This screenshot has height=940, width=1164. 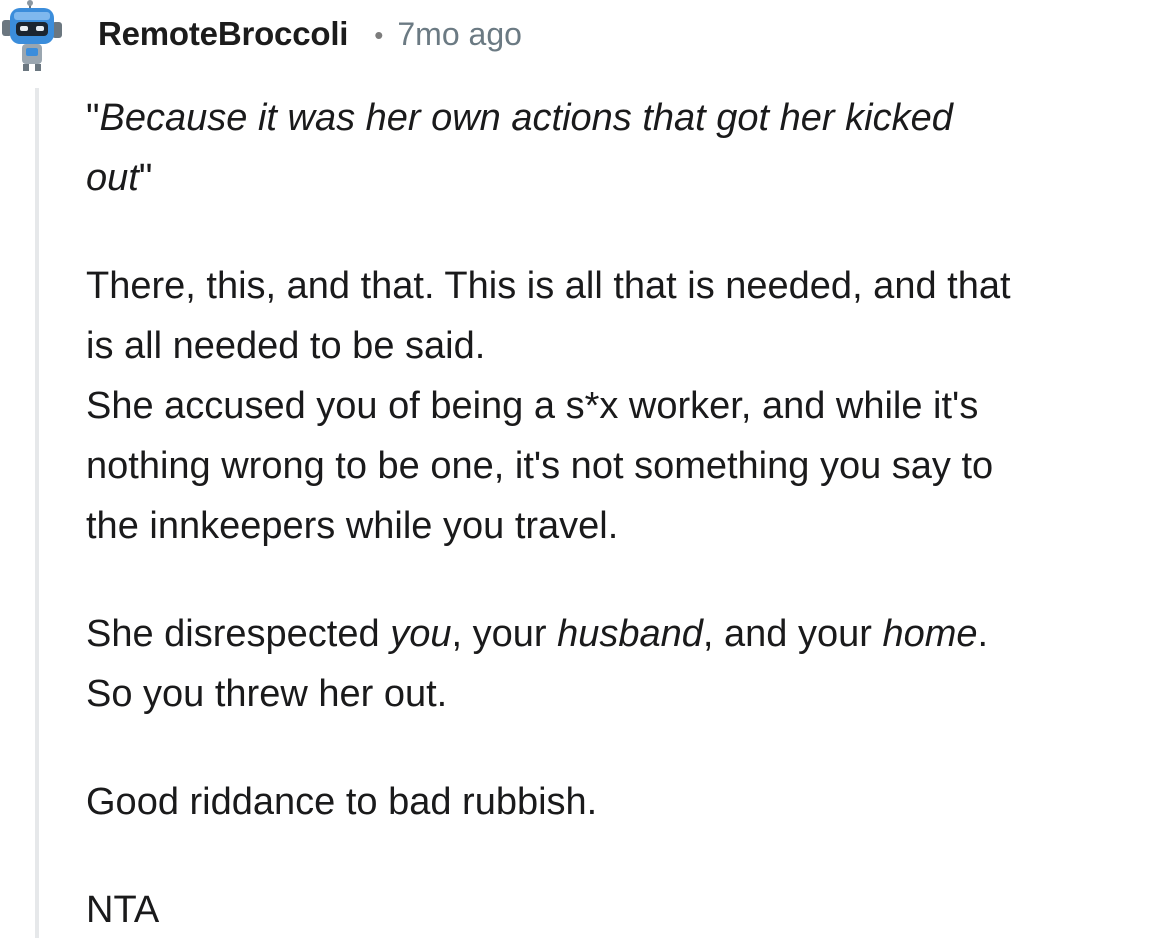 I want to click on paragraph-4: NTA, so click(x=622, y=910).